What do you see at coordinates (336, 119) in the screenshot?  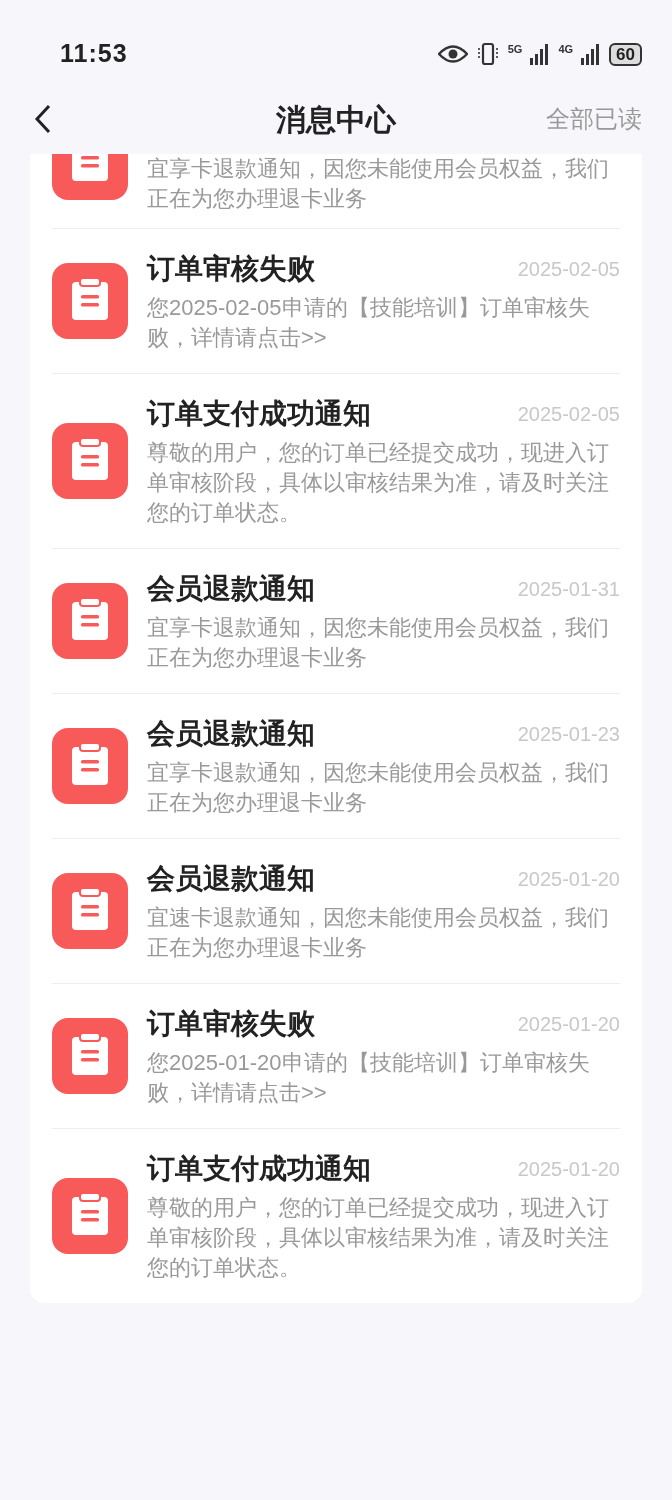 I see `page-title: 消息中心` at bounding box center [336, 119].